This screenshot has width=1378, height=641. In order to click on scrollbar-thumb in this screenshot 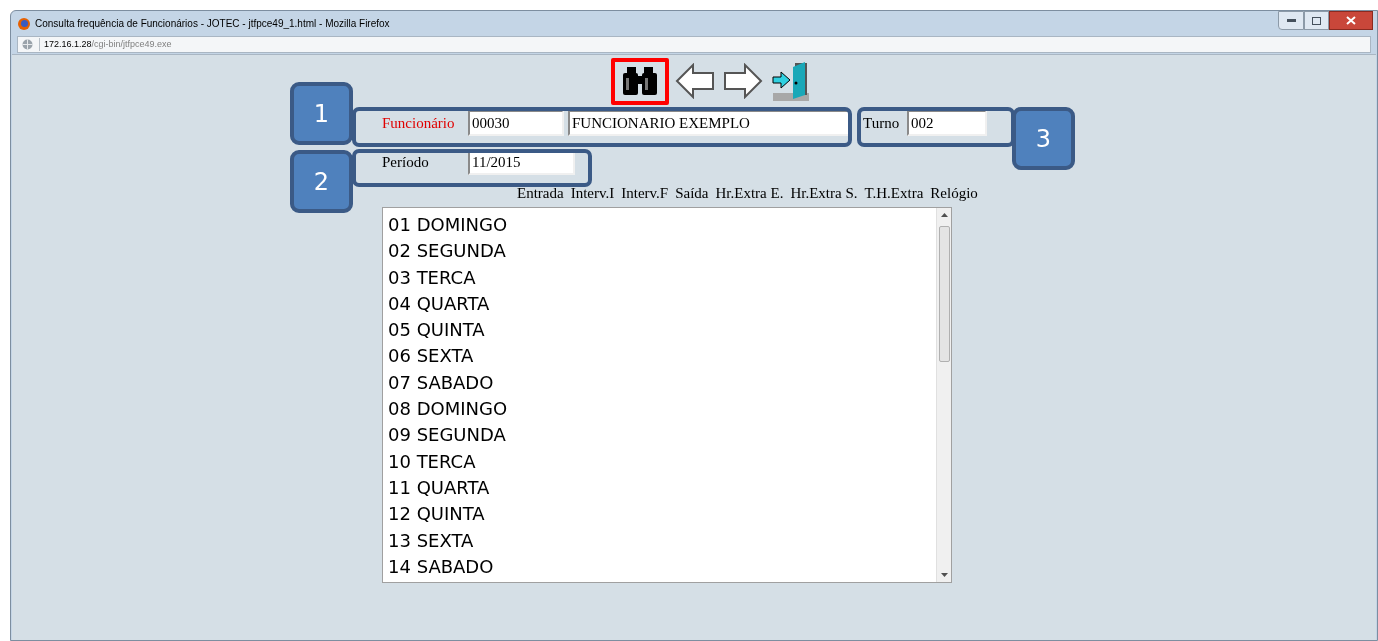, I will do `click(944, 294)`.